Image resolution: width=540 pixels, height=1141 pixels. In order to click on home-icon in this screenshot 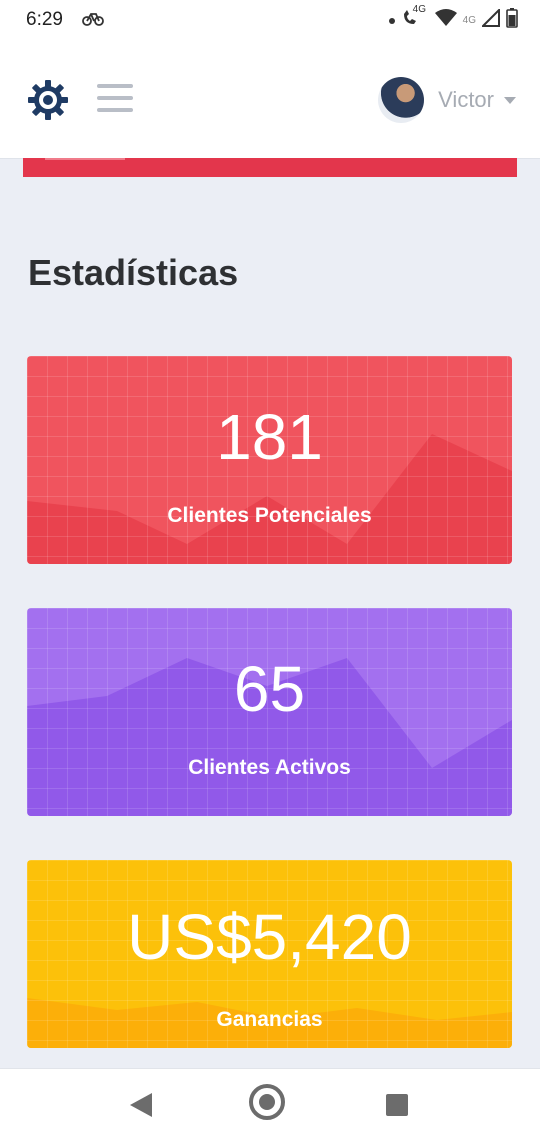, I will do `click(267, 1102)`.